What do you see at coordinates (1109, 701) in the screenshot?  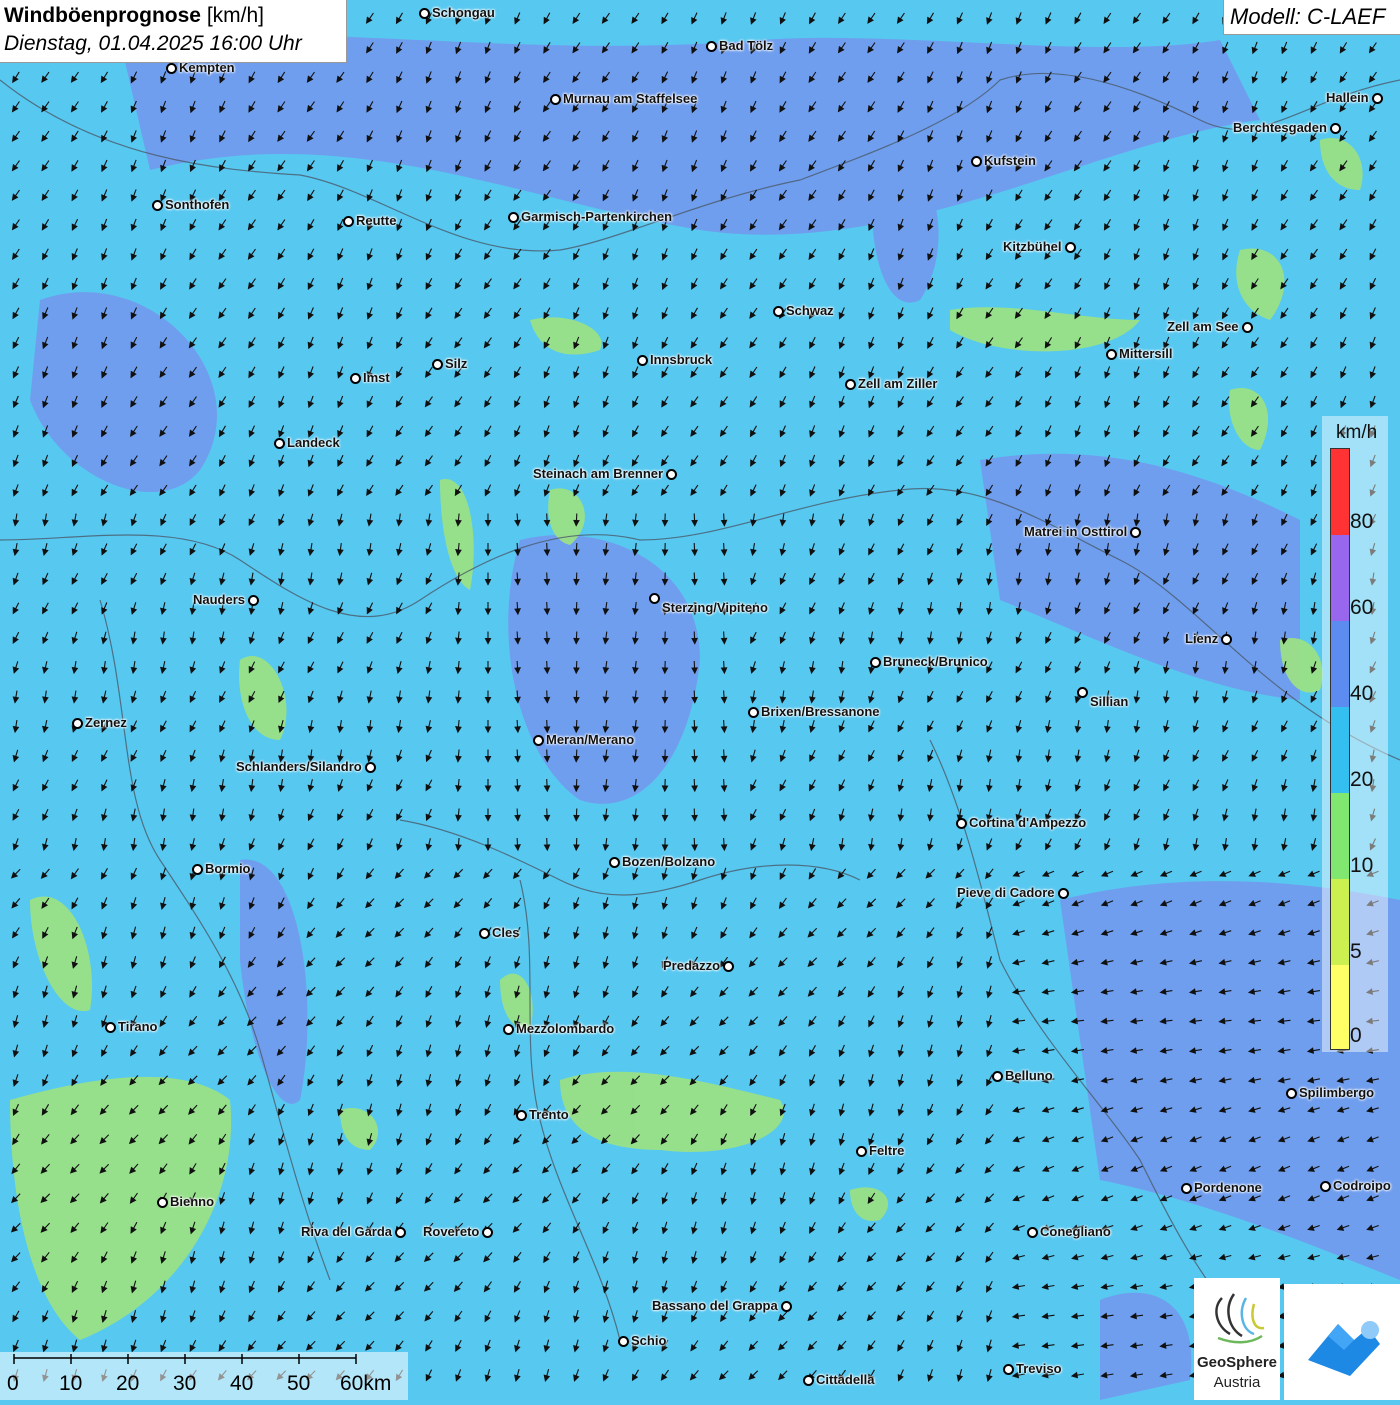 I see `city-label: Sillian` at bounding box center [1109, 701].